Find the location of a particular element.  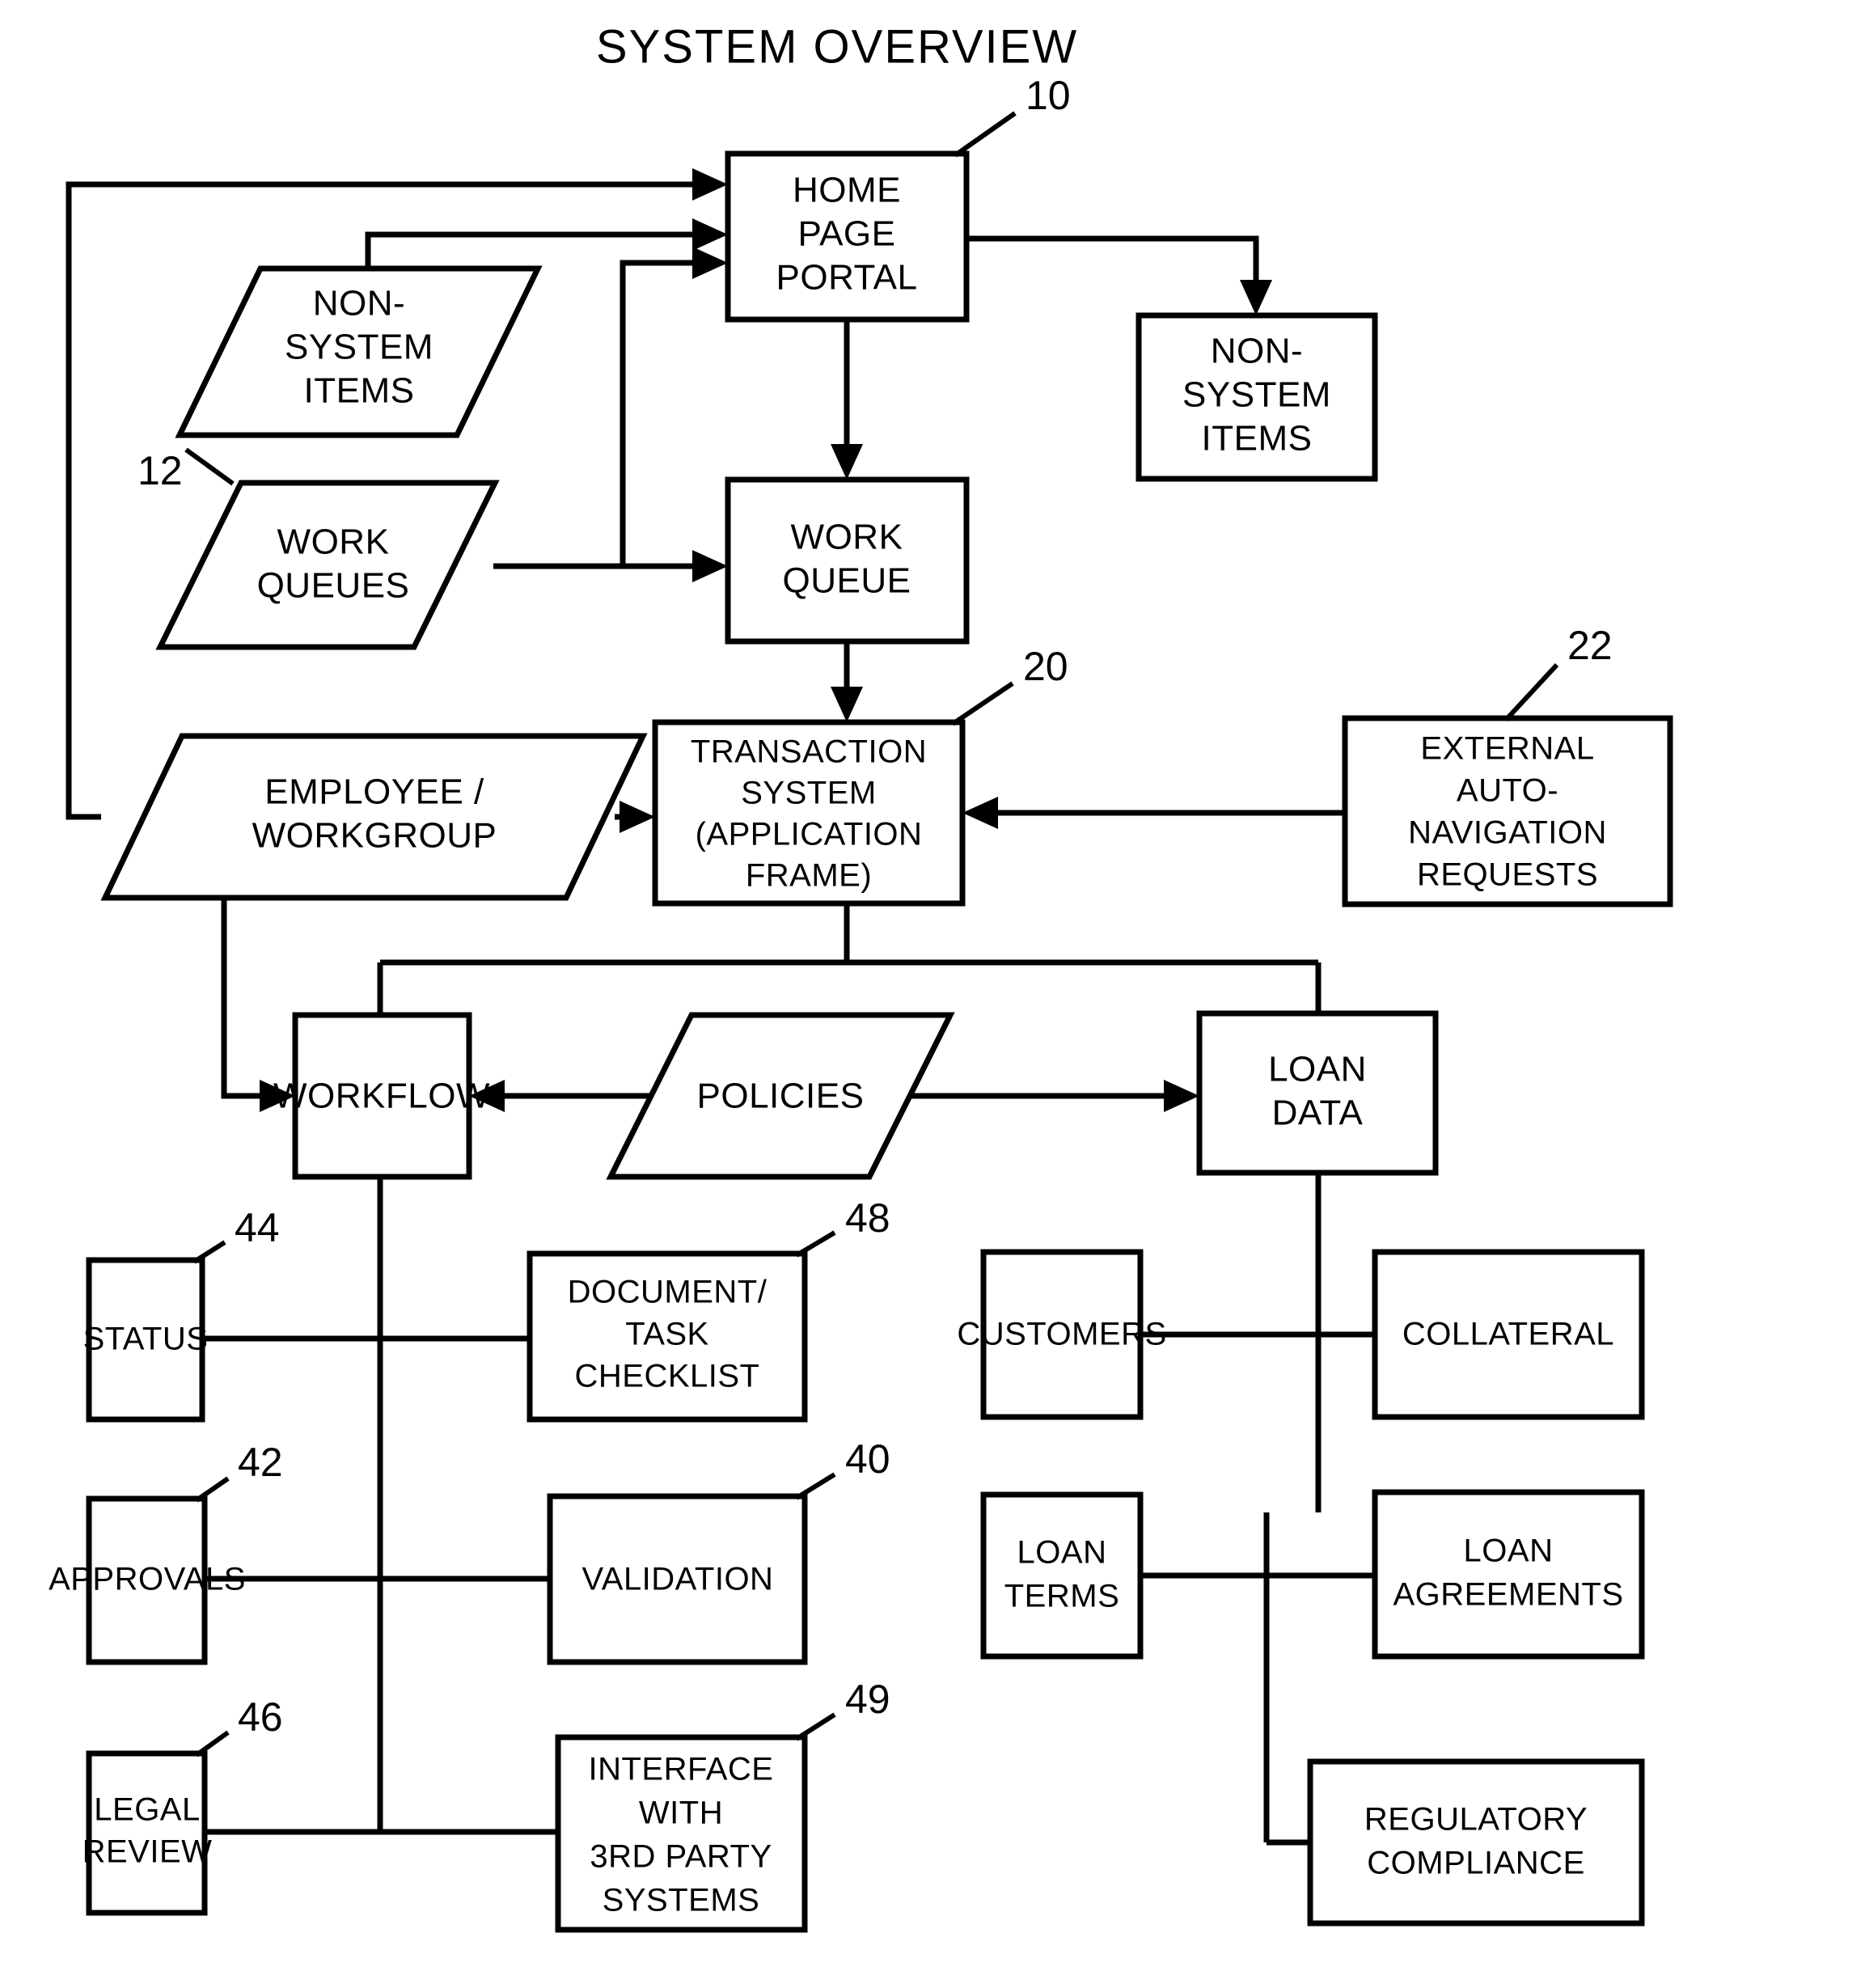

arrowhead-workqueue-to-transaction is located at coordinates (847, 704).